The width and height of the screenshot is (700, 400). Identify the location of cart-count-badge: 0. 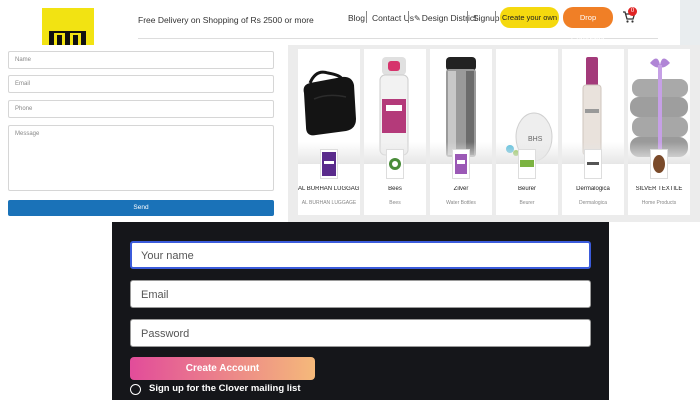
(632, 11).